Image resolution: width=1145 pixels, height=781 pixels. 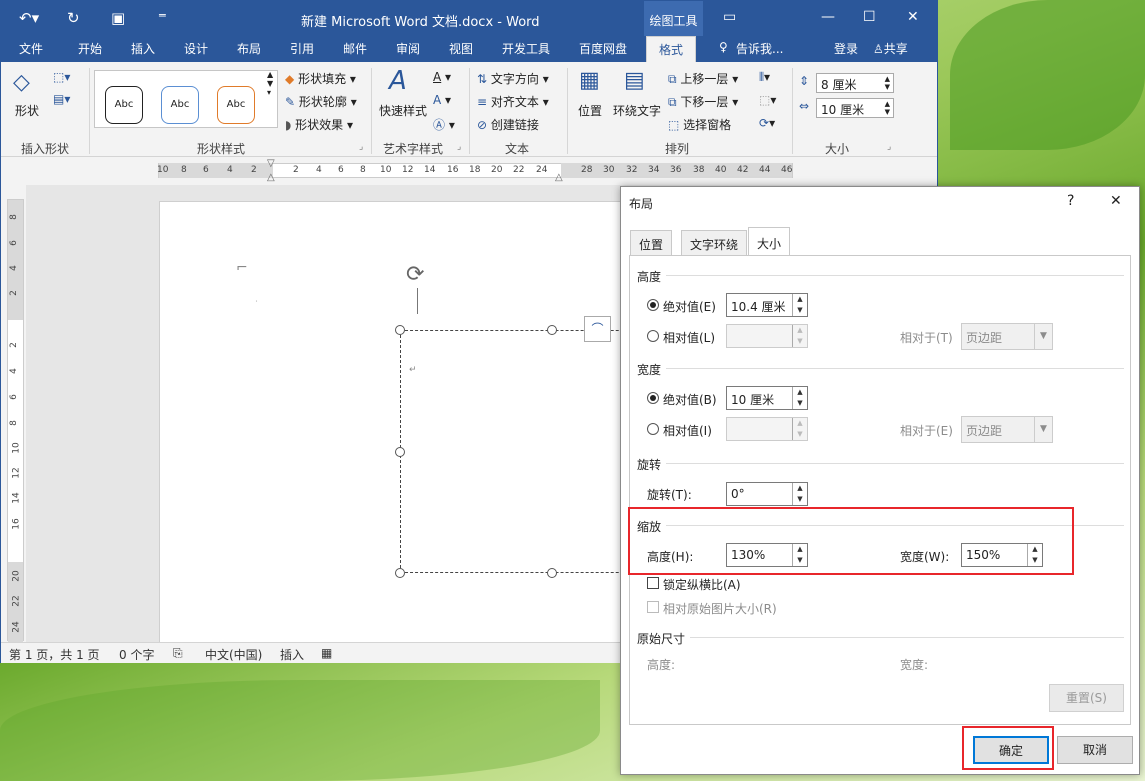 What do you see at coordinates (162, 15) in the screenshot?
I see `customize-qa-icon: ═` at bounding box center [162, 15].